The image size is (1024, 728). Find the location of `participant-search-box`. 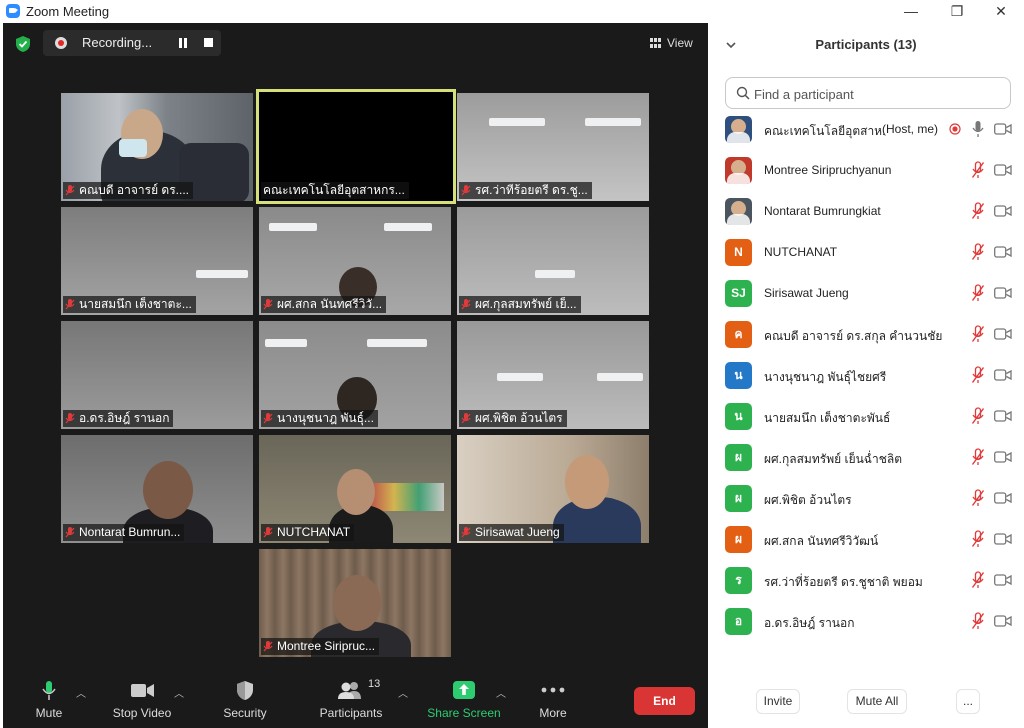

participant-search-box is located at coordinates (868, 93).